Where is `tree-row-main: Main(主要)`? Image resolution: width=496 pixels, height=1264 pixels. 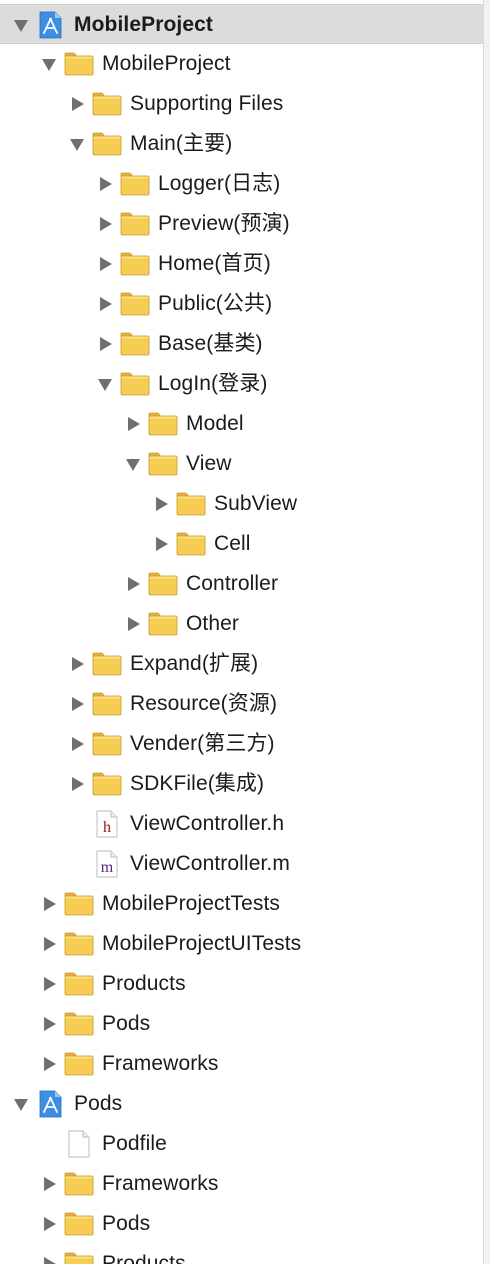
tree-row-main: Main(主要) is located at coordinates (245, 144).